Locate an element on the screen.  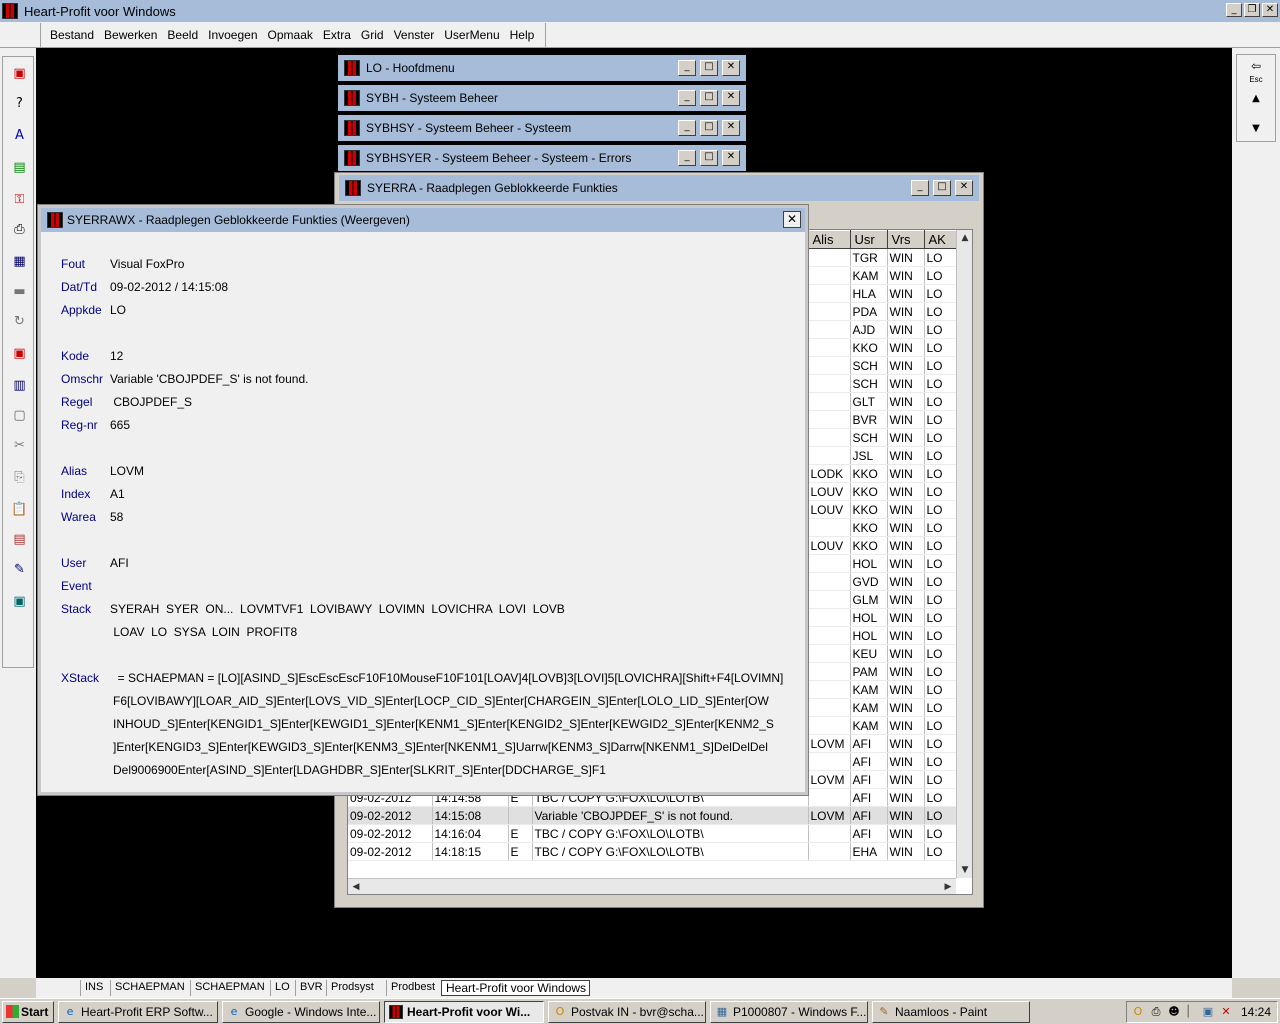
scroll-right-arrow-icon: ▶ is located at coordinates (948, 887).